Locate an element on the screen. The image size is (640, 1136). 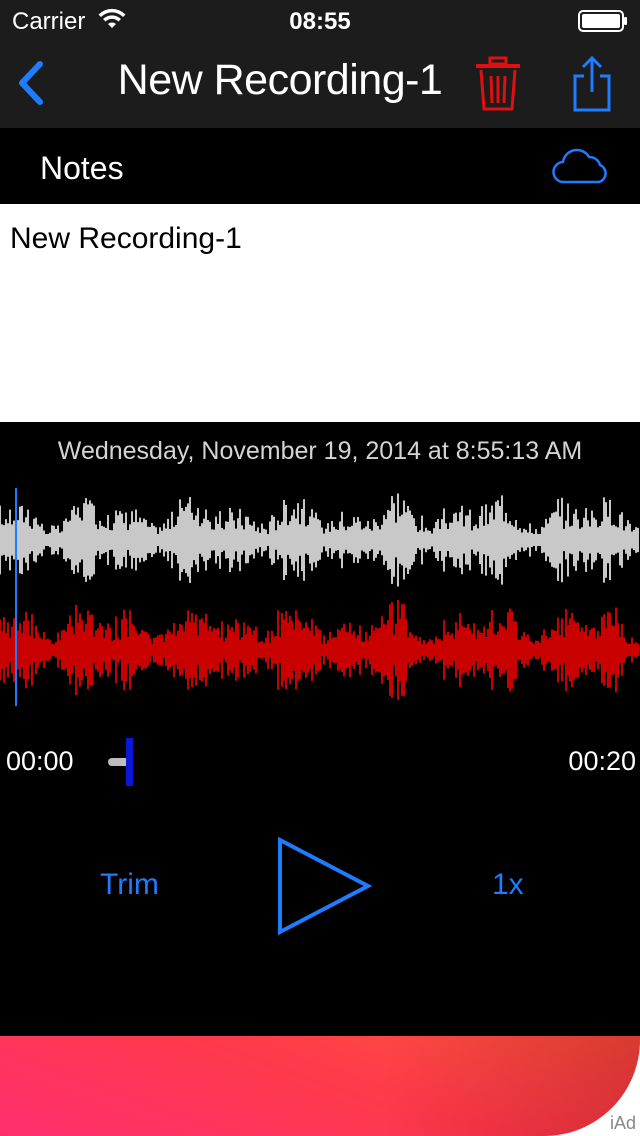
notes-label: Notes is located at coordinates (82, 168).